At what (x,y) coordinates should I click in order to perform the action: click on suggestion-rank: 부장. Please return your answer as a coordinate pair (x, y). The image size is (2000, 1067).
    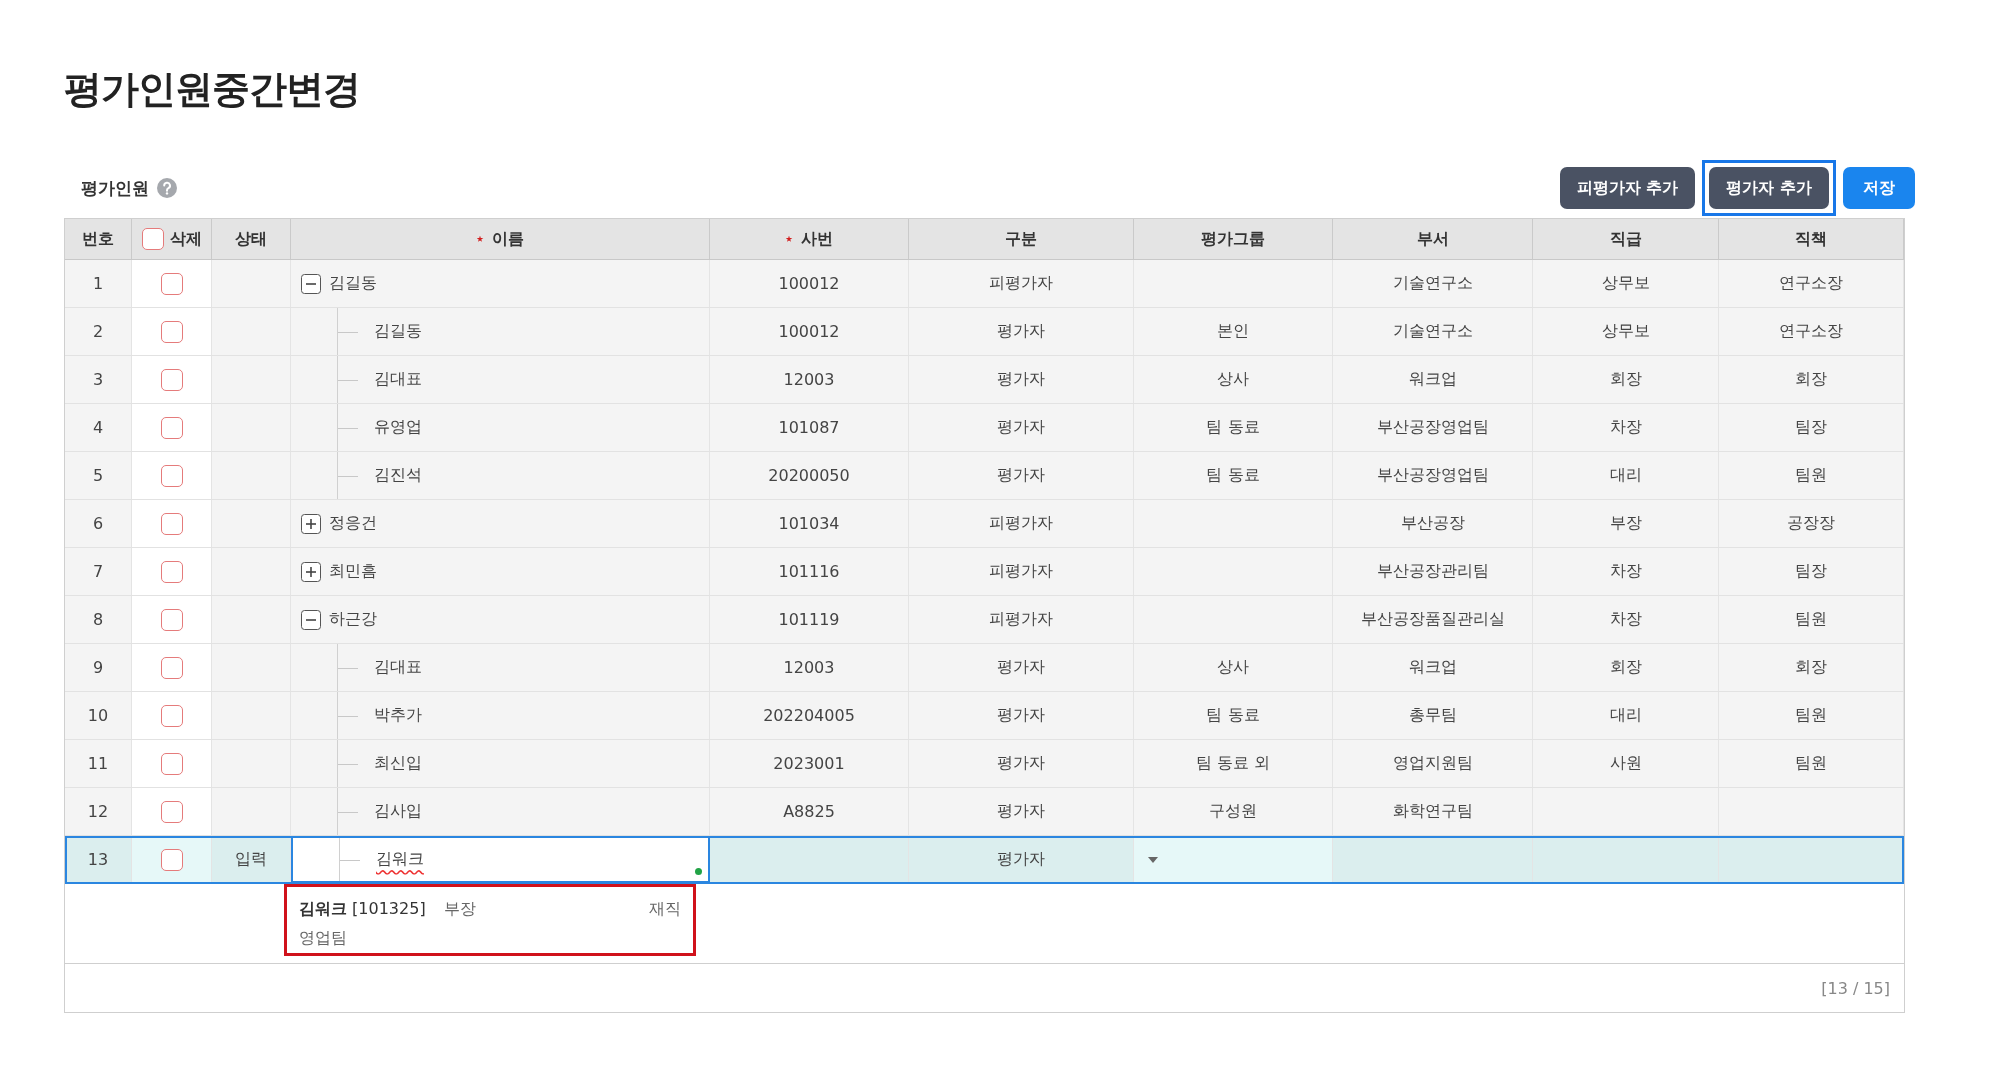
    Looking at the image, I should click on (459, 909).